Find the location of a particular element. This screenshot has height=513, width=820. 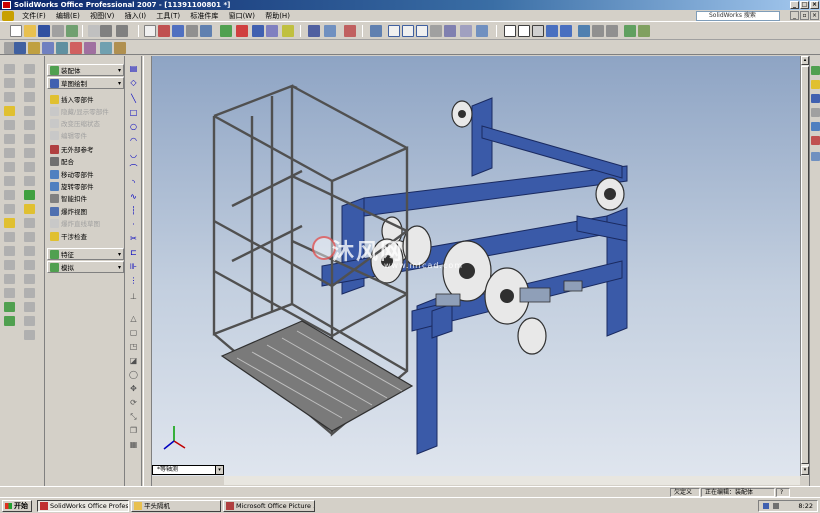

panel-item-hide-show-component: 隐藏/显示零部件 is located at coordinates (86, 112).